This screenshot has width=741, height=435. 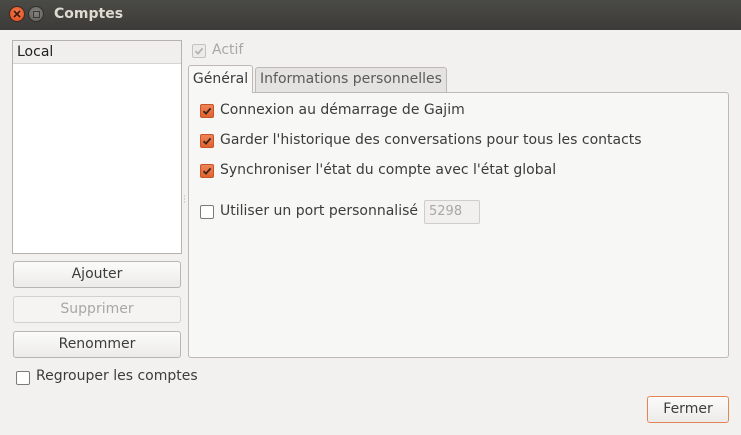 What do you see at coordinates (185, 200) in the screenshot?
I see `pane-resize-handle: · · ·` at bounding box center [185, 200].